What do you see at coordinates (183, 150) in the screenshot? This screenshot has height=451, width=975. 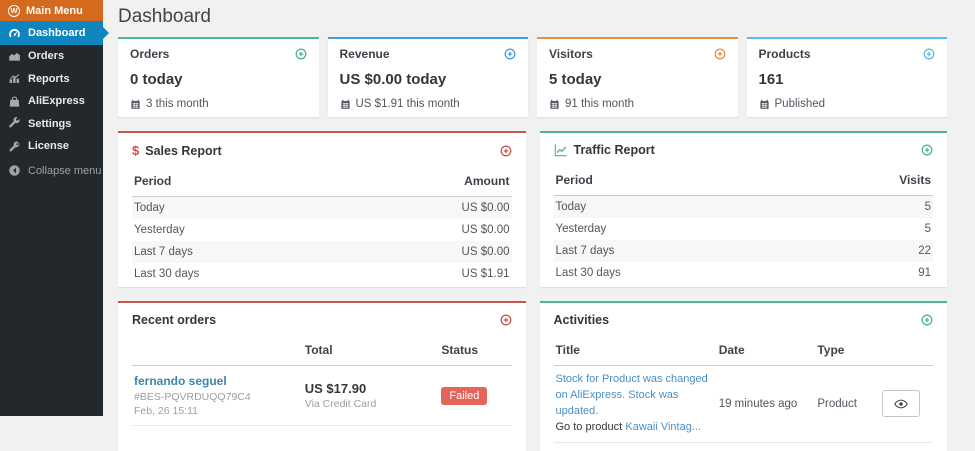 I see `sales-report-title: Sales Report` at bounding box center [183, 150].